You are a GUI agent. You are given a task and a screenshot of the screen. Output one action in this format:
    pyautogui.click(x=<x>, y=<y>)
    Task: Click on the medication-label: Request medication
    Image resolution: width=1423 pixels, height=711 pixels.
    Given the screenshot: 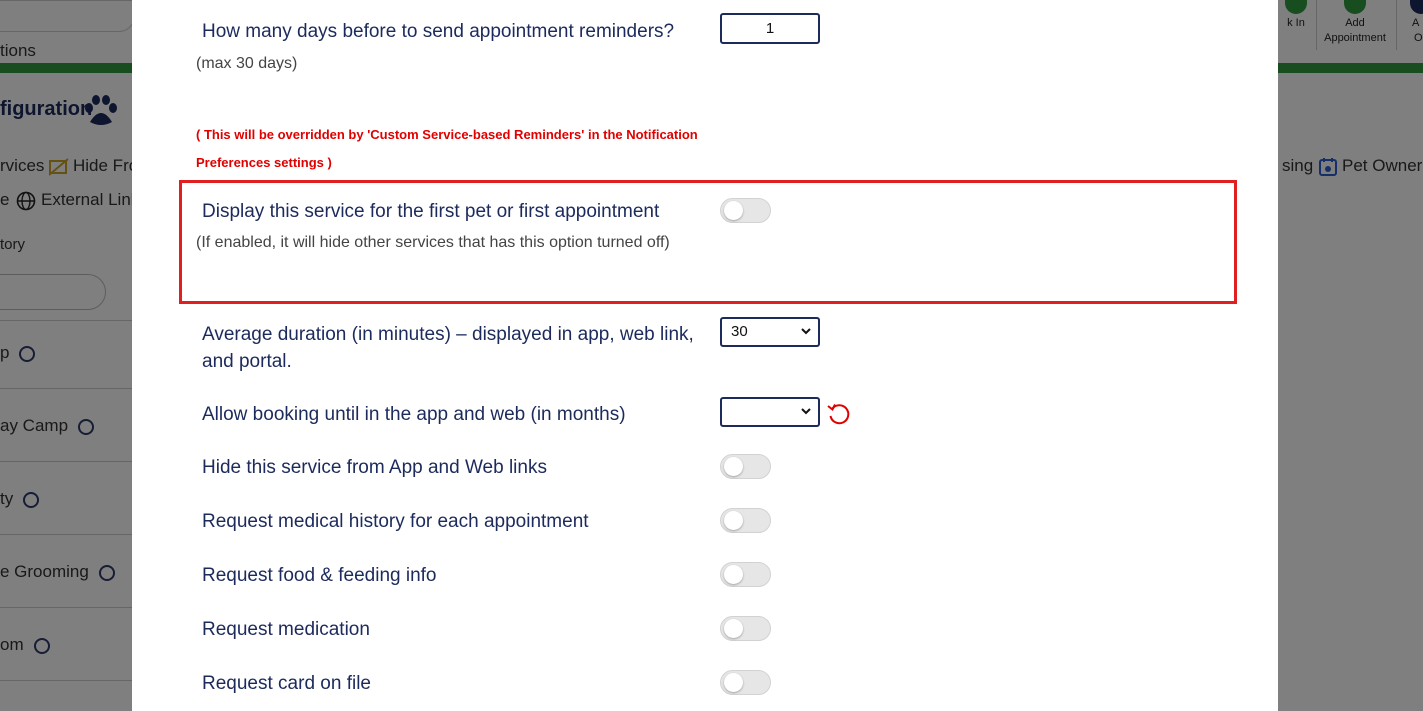 What is the action you would take?
    pyautogui.click(x=286, y=629)
    